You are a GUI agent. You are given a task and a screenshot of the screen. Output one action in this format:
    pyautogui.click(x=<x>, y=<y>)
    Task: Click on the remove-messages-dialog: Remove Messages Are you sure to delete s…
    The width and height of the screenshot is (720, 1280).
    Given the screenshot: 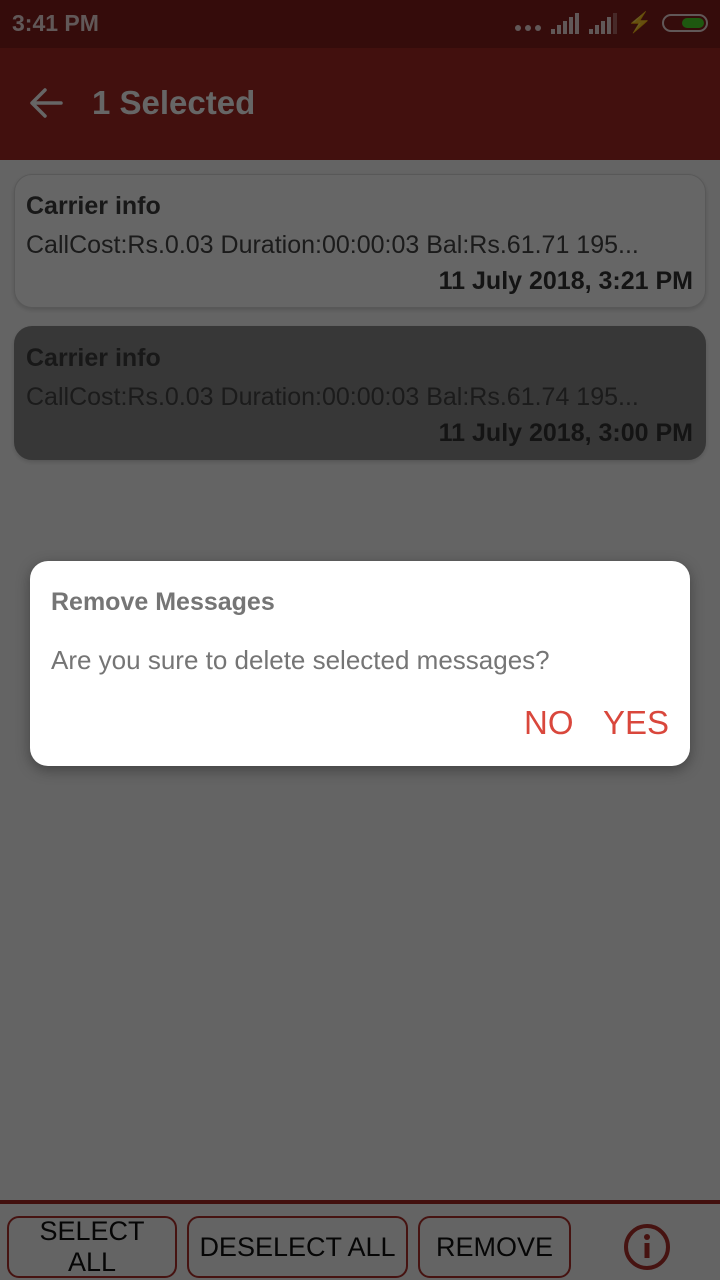 What is the action you would take?
    pyautogui.click(x=360, y=663)
    